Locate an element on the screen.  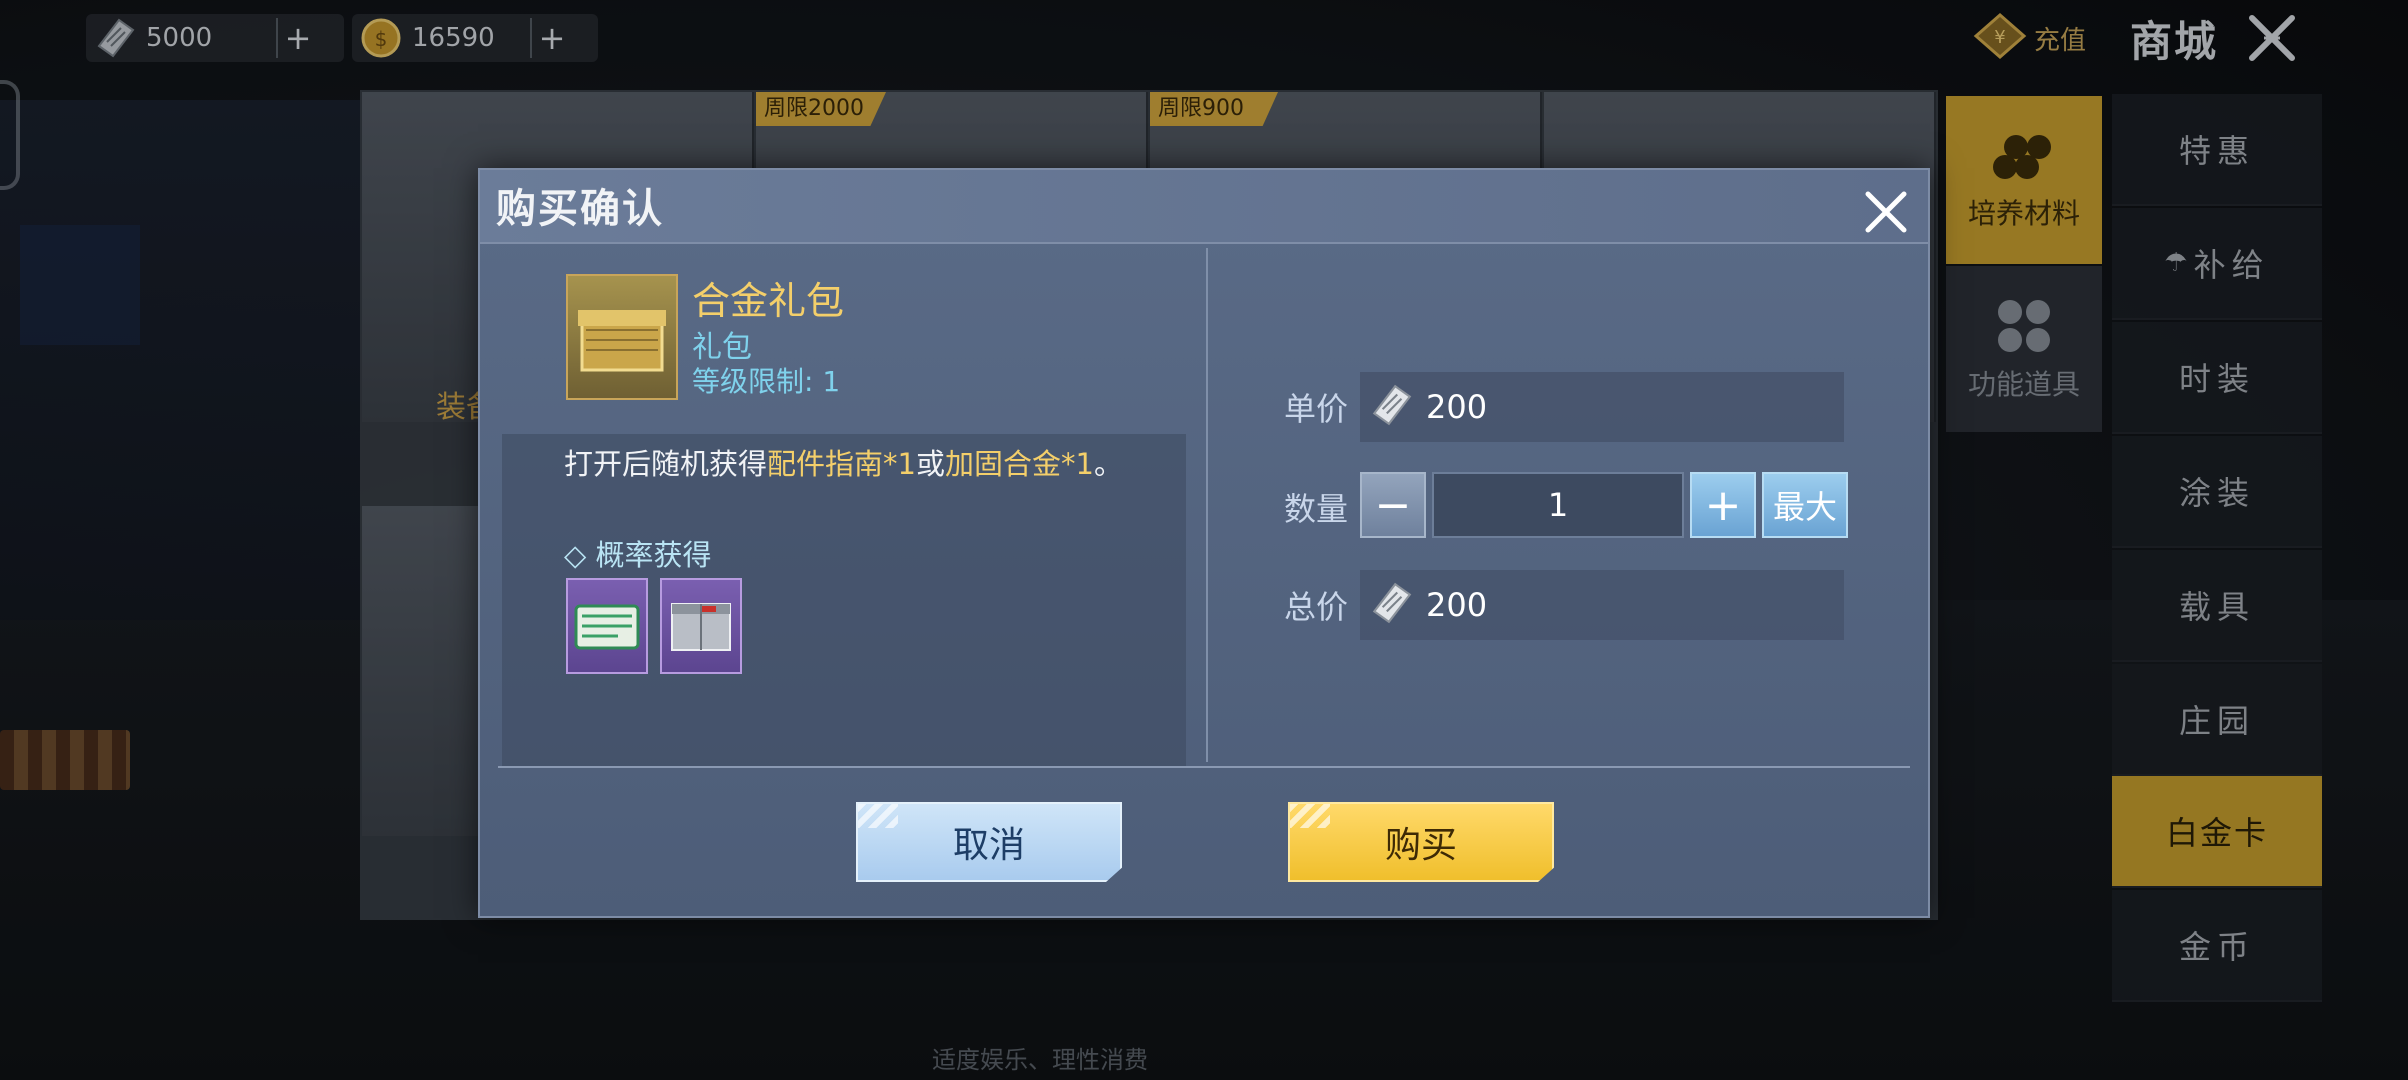
dialog-header is located at coordinates (1204, 207).